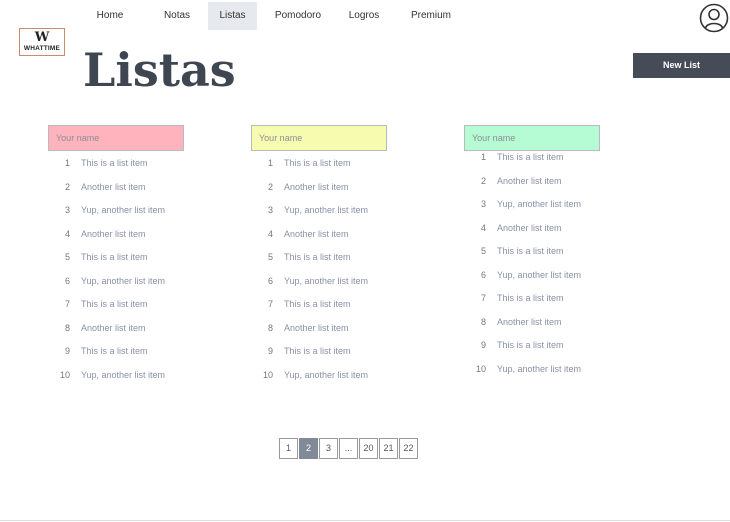 The width and height of the screenshot is (730, 522). What do you see at coordinates (42, 48) in the screenshot?
I see `logo-text: WHATTIME` at bounding box center [42, 48].